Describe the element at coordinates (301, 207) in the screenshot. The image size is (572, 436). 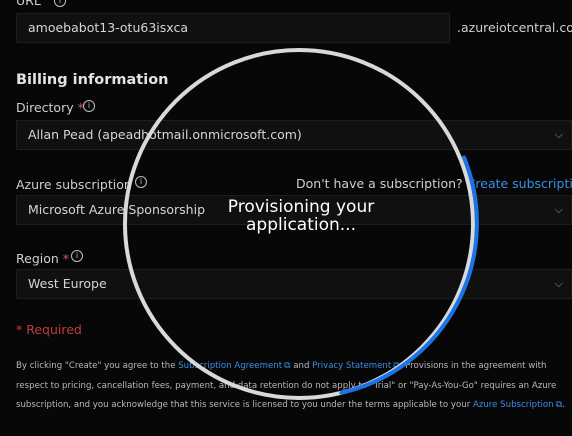
I see `provisioning-line-1: Provisioning your` at that location.